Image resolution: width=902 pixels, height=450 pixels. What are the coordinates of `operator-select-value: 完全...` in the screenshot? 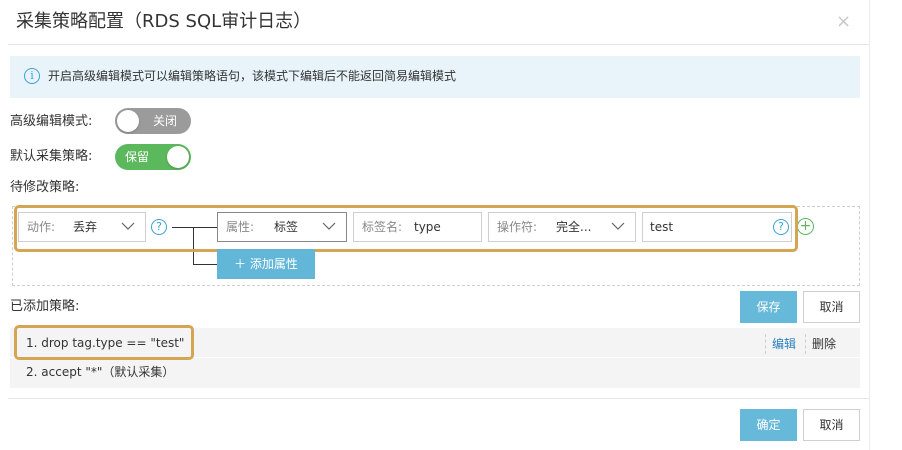 It's located at (574, 227).